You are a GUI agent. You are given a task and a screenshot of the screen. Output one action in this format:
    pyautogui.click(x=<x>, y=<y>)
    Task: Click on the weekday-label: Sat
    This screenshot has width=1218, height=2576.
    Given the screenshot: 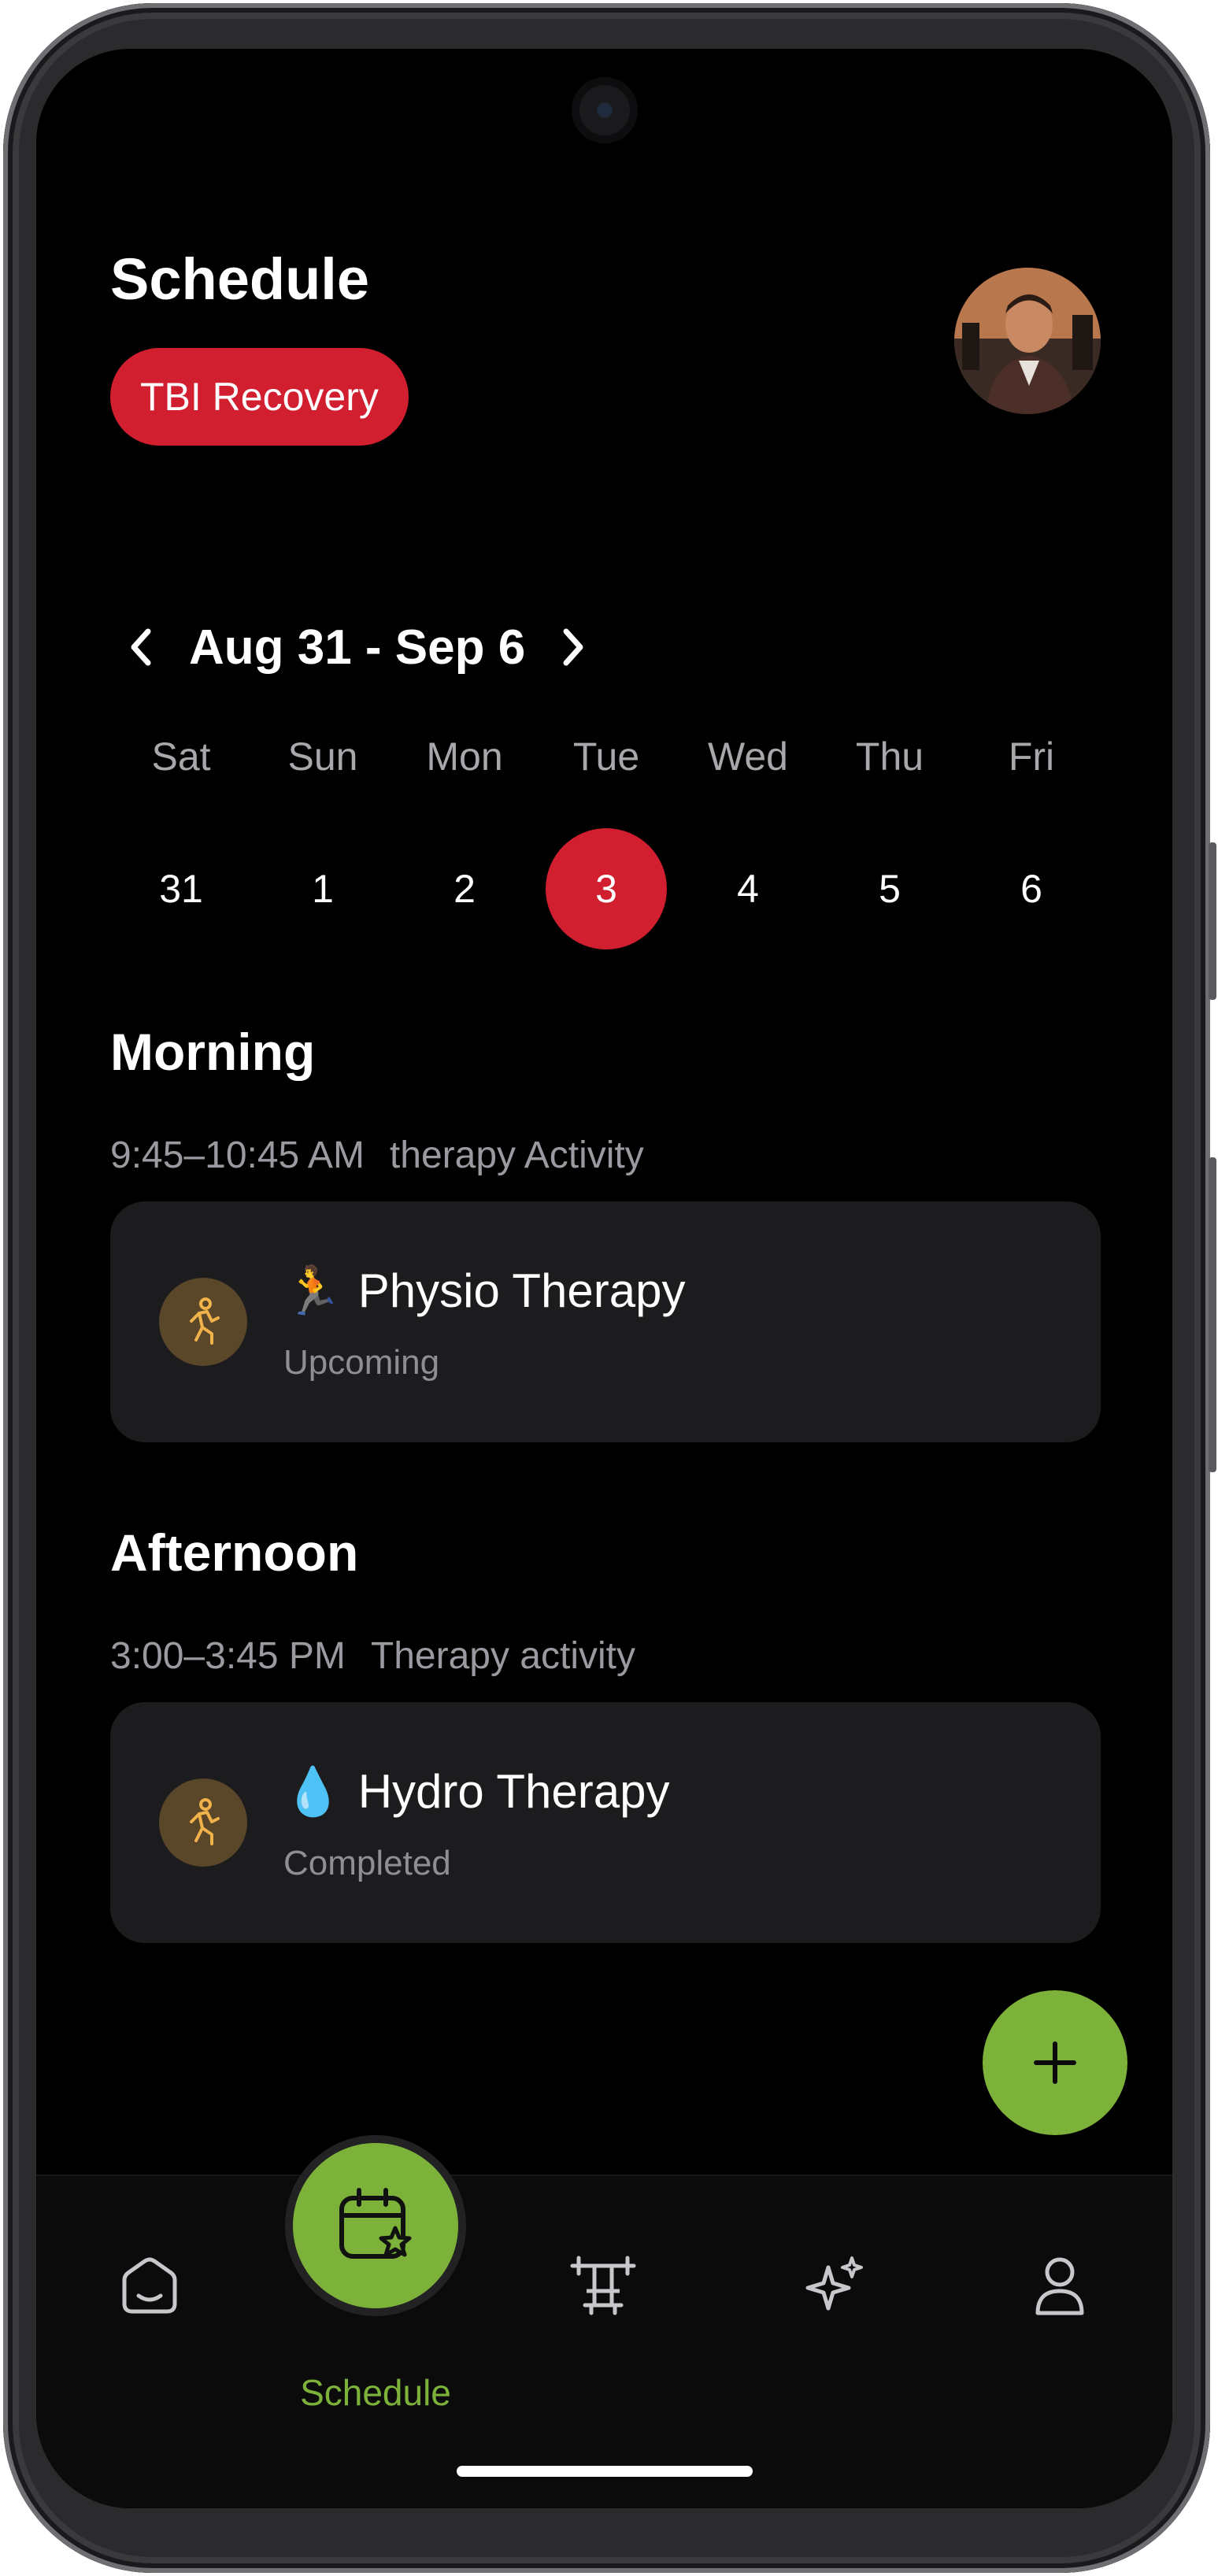 What is the action you would take?
    pyautogui.click(x=181, y=757)
    